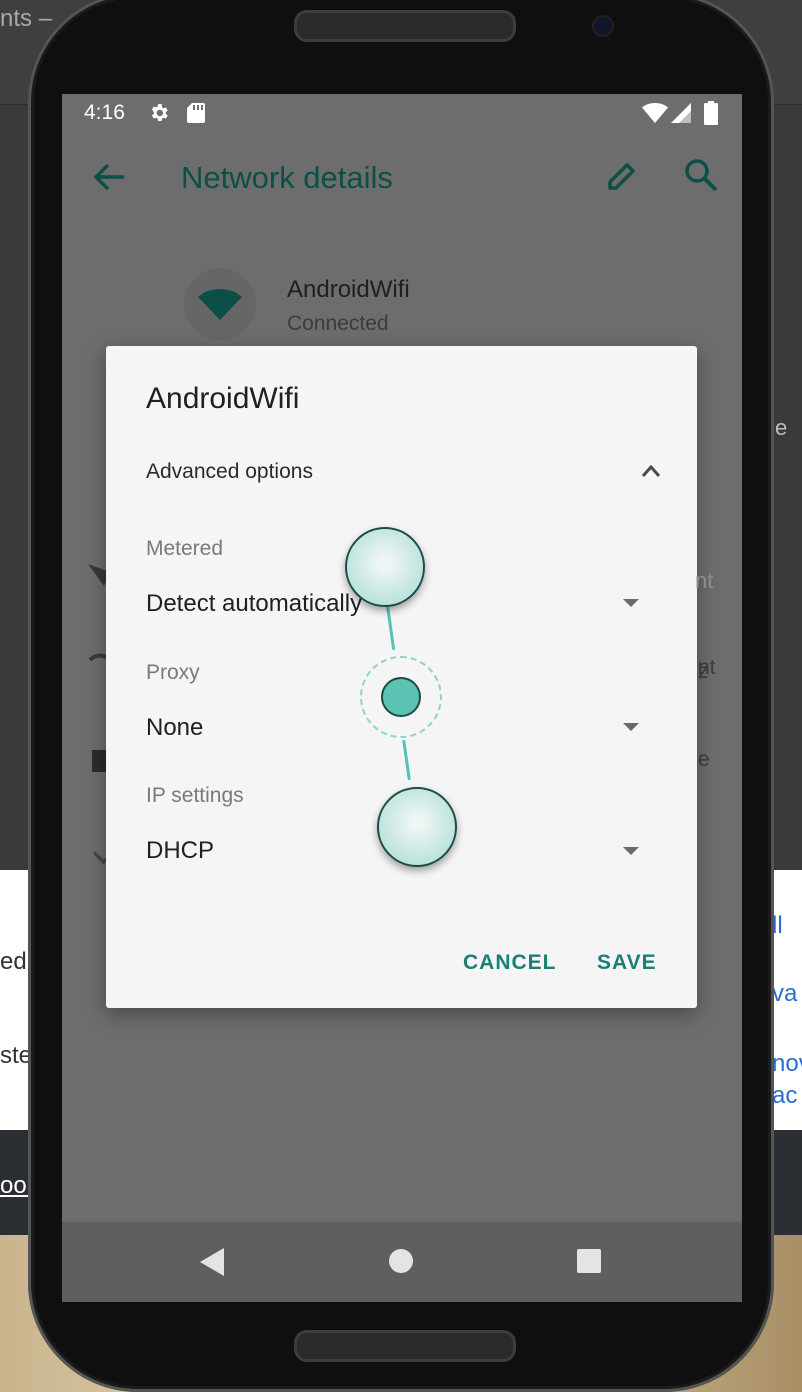 The width and height of the screenshot is (802, 1392). Describe the element at coordinates (603, 26) in the screenshot. I see `front-camera` at that location.